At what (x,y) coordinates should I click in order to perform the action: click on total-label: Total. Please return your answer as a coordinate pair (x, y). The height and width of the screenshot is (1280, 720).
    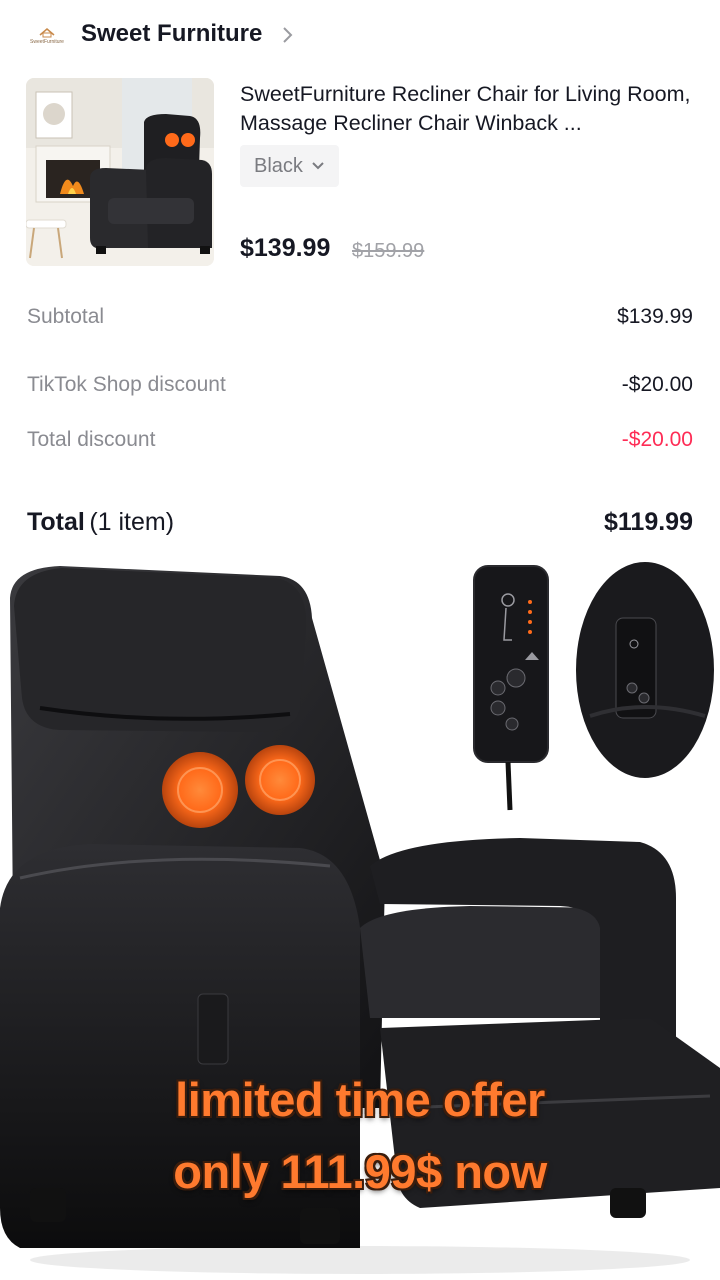
    Looking at the image, I should click on (56, 522).